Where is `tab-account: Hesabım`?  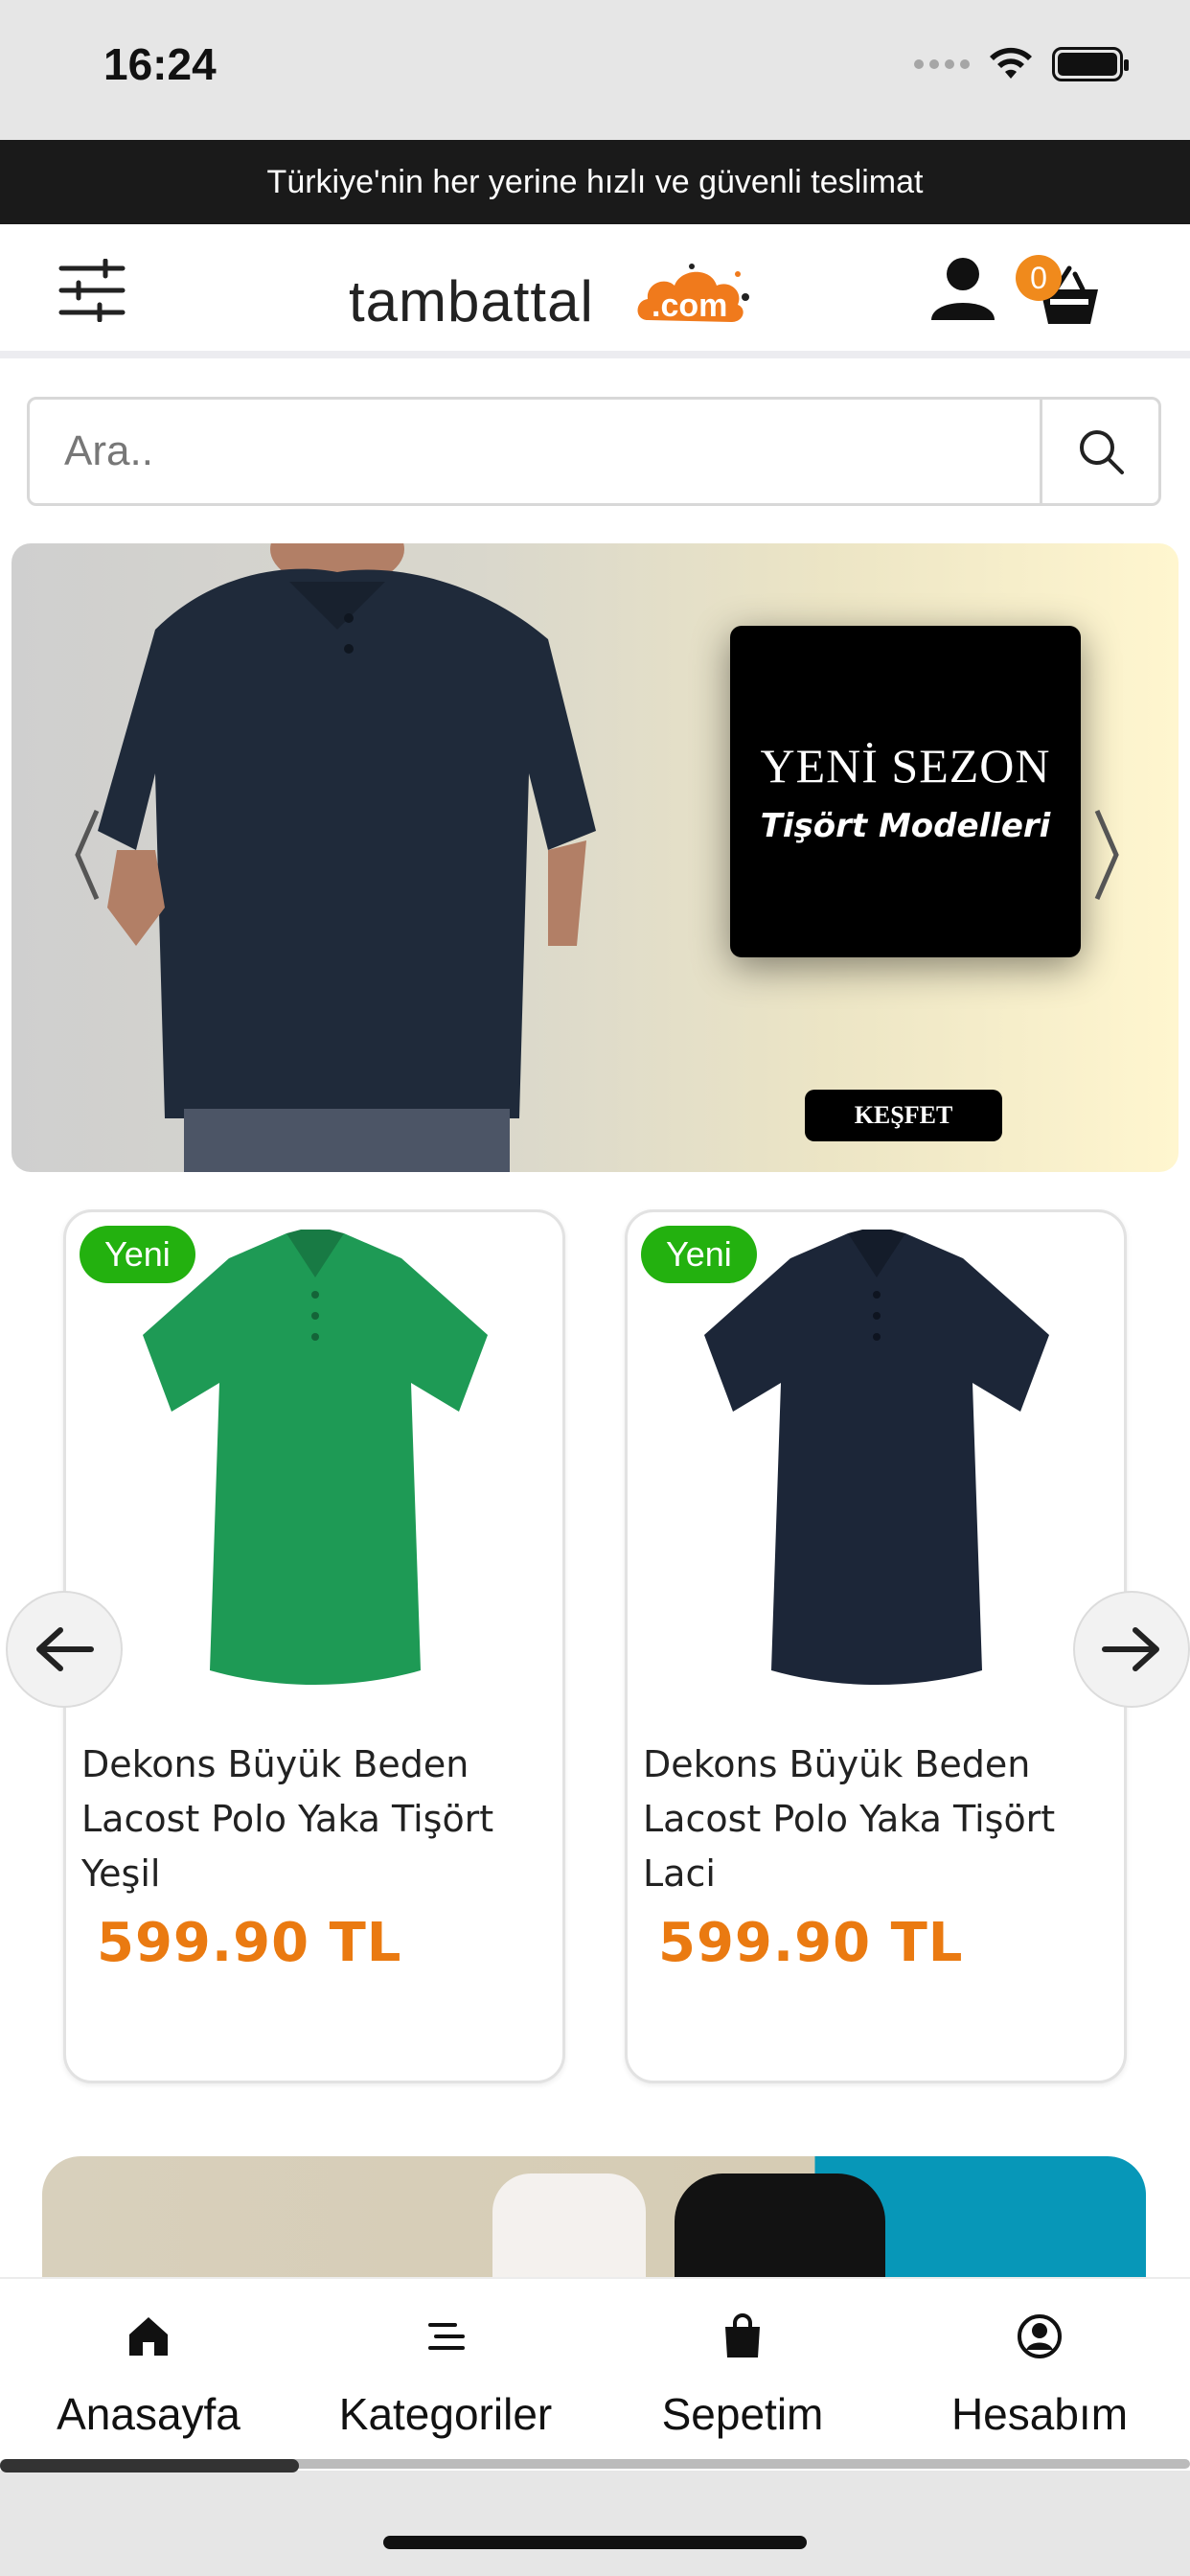
tab-account: Hesabım is located at coordinates (1039, 2375).